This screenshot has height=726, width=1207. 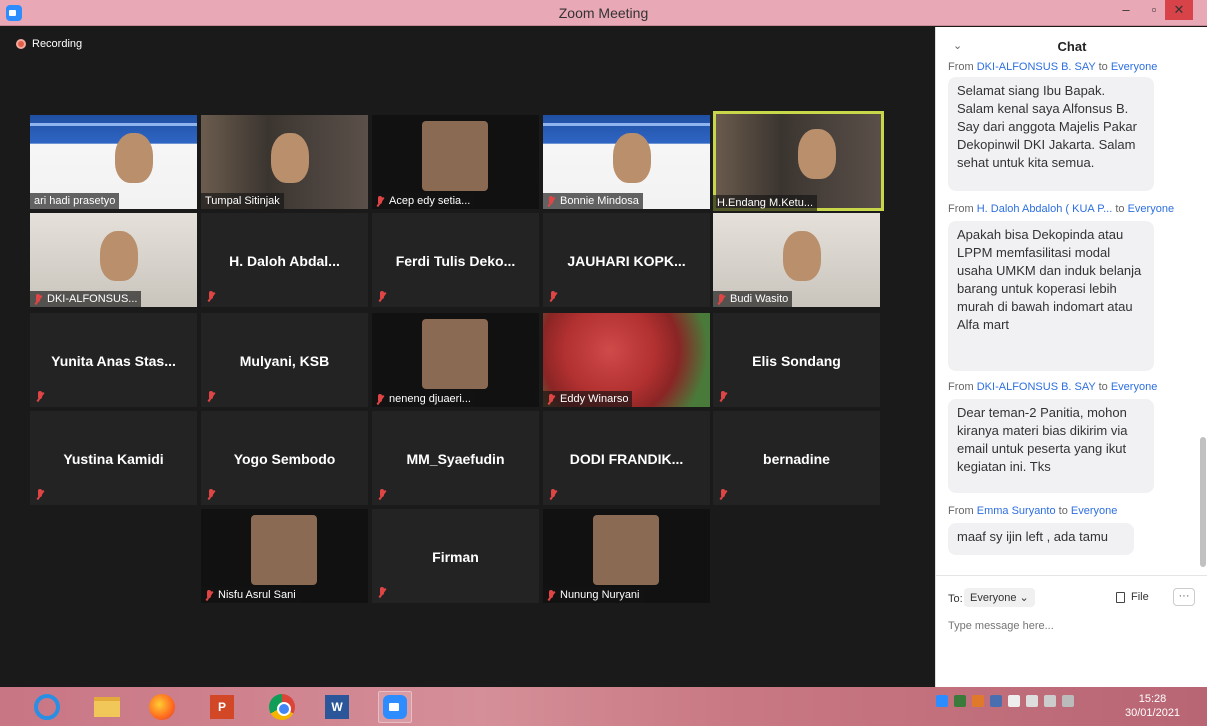 I want to click on participant-name-center: Yogo Sembodo, so click(x=284, y=459).